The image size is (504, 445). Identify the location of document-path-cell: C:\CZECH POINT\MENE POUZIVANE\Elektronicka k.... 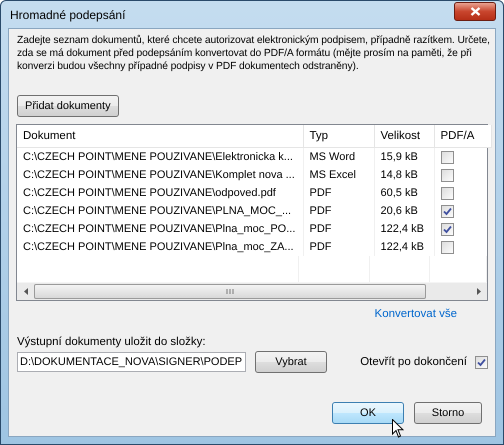
(160, 157).